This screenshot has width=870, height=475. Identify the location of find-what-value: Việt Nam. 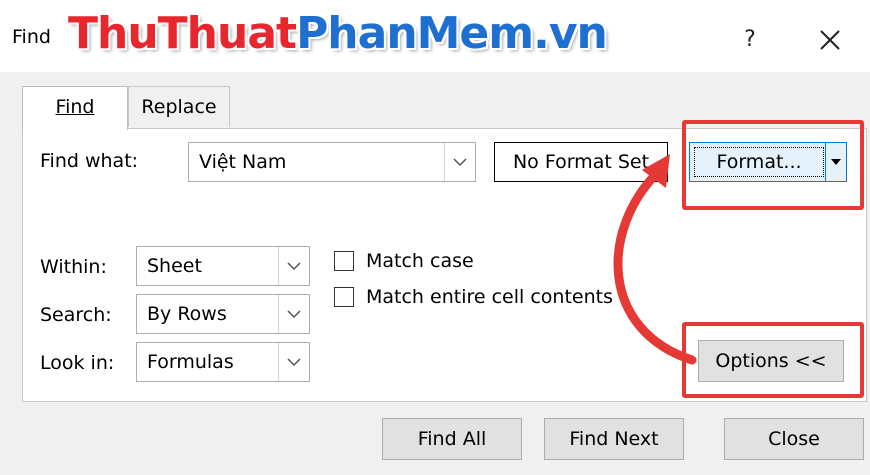
(243, 162).